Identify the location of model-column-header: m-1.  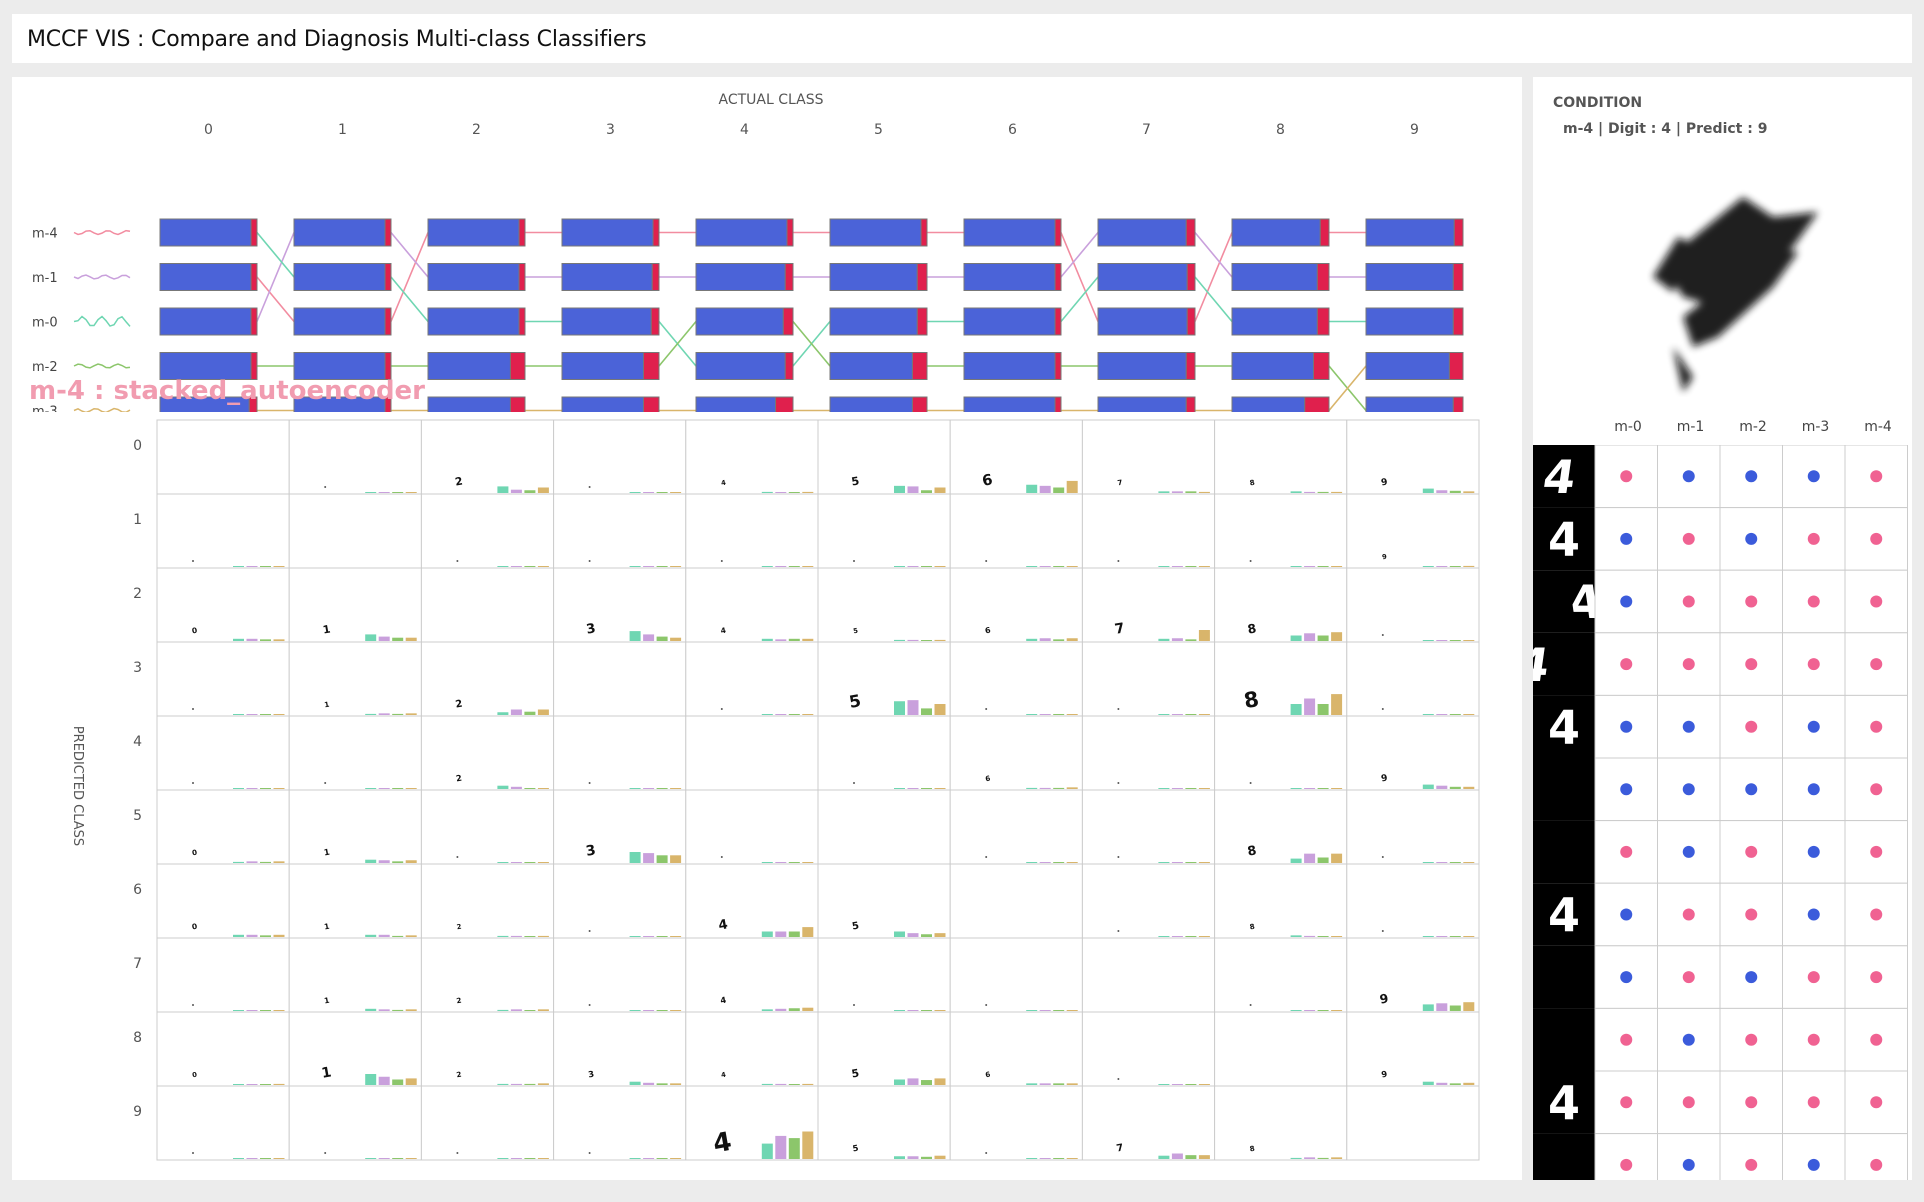
(1691, 427).